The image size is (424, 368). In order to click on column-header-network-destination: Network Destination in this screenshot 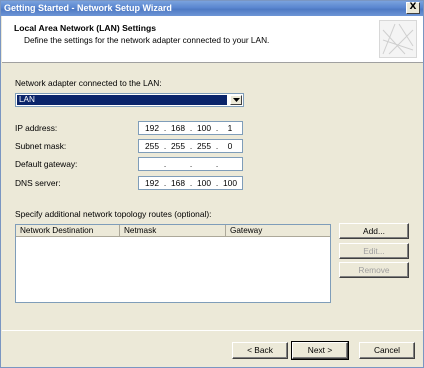, I will do `click(68, 231)`.